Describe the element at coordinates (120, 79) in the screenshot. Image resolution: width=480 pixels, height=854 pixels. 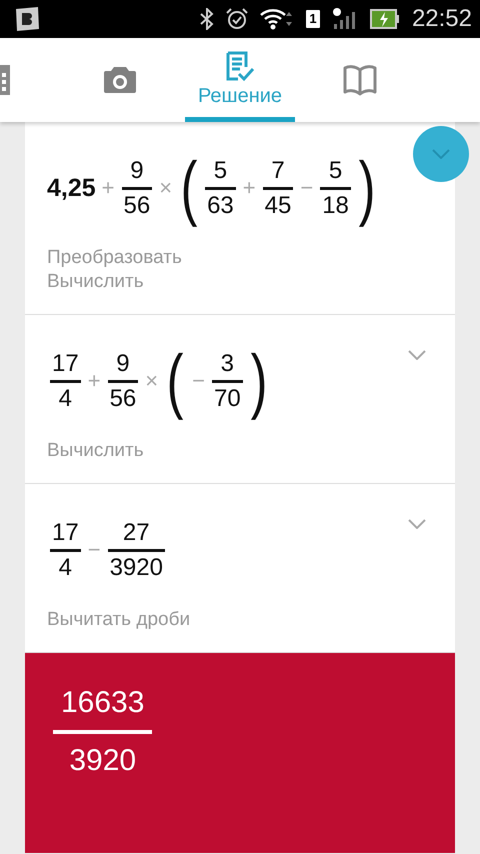
I see `camera-icon` at that location.